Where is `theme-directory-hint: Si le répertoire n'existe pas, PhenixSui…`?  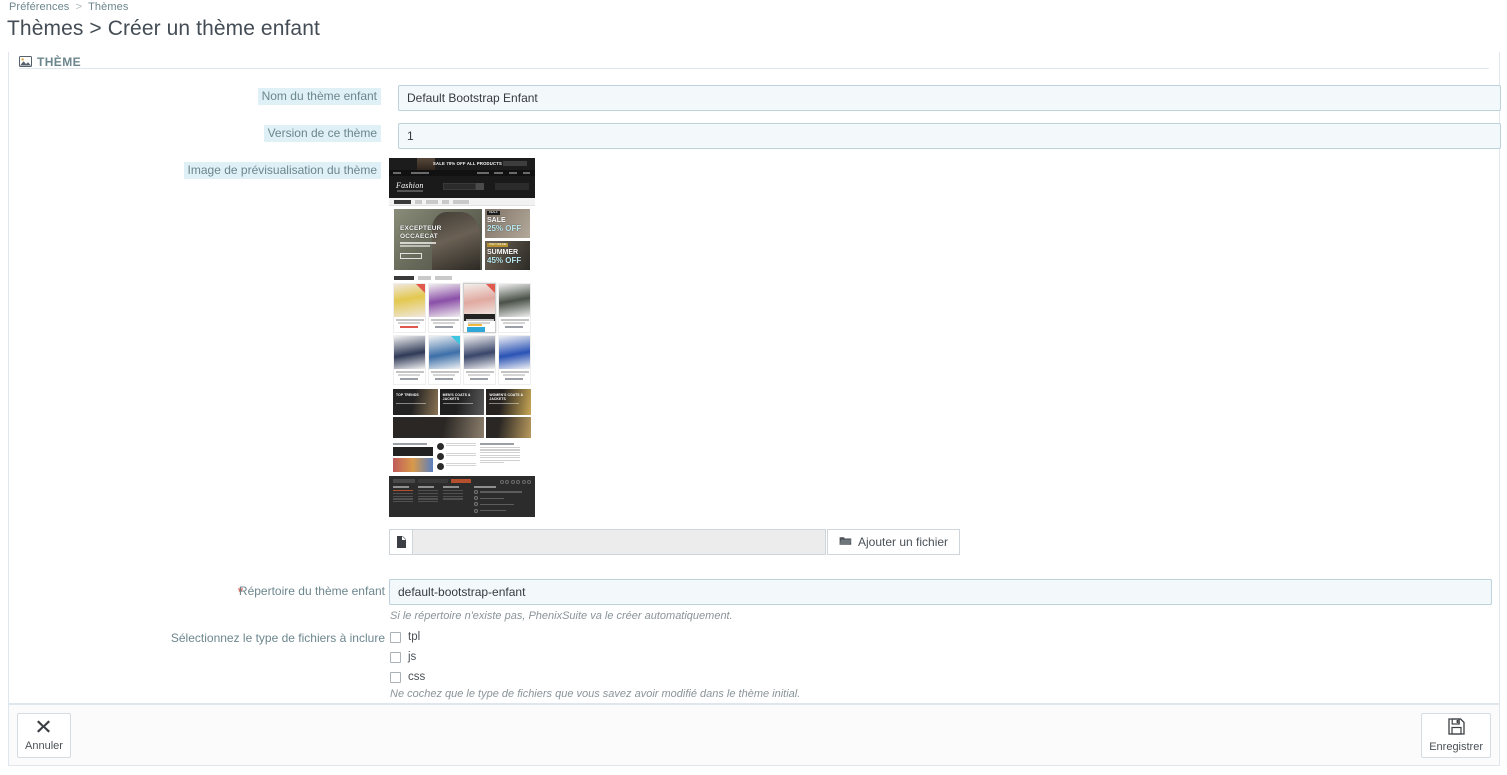
theme-directory-hint: Si le répertoire n'existe pas, PhenixSui… is located at coordinates (561, 616).